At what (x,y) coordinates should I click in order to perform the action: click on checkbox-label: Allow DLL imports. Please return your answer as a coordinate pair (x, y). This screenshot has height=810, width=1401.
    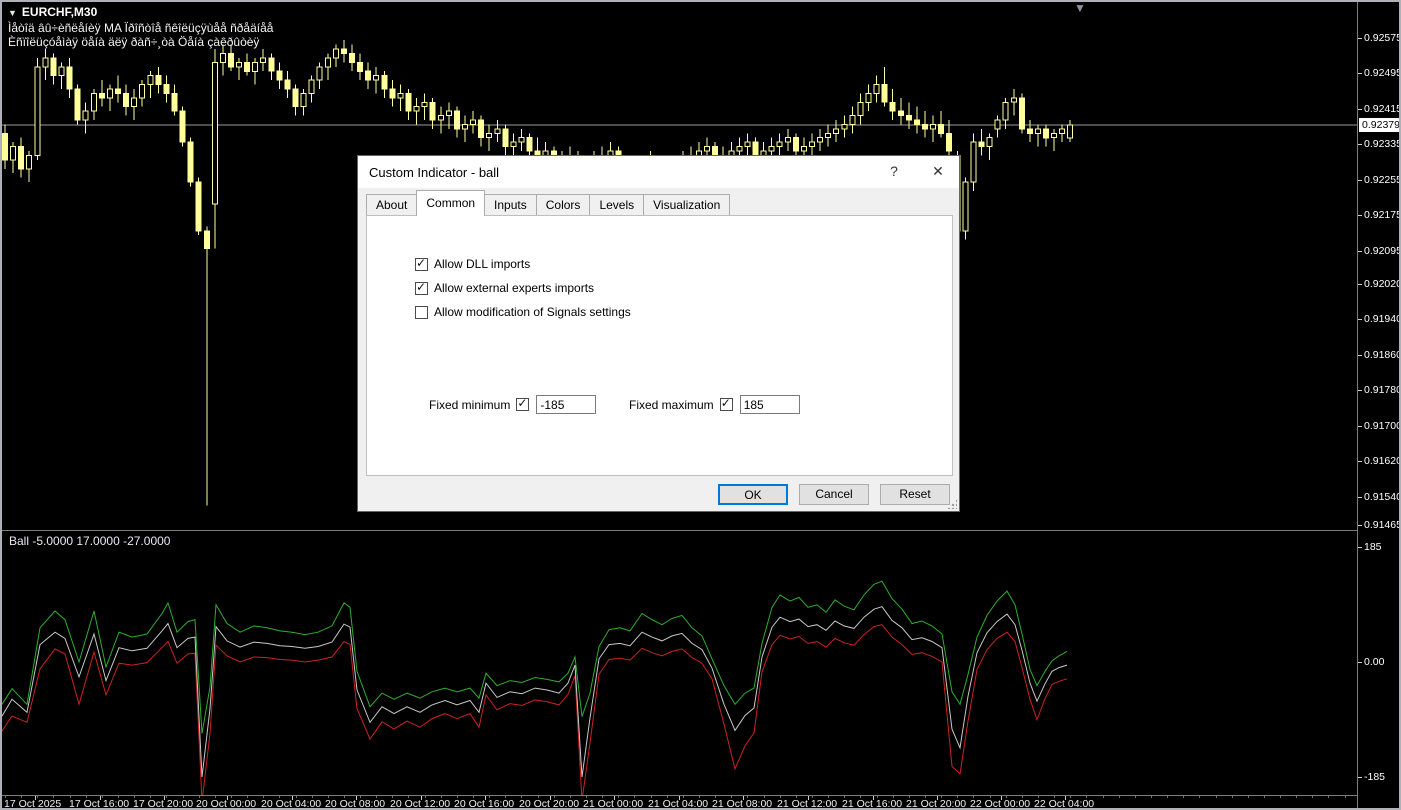
    Looking at the image, I should click on (482, 264).